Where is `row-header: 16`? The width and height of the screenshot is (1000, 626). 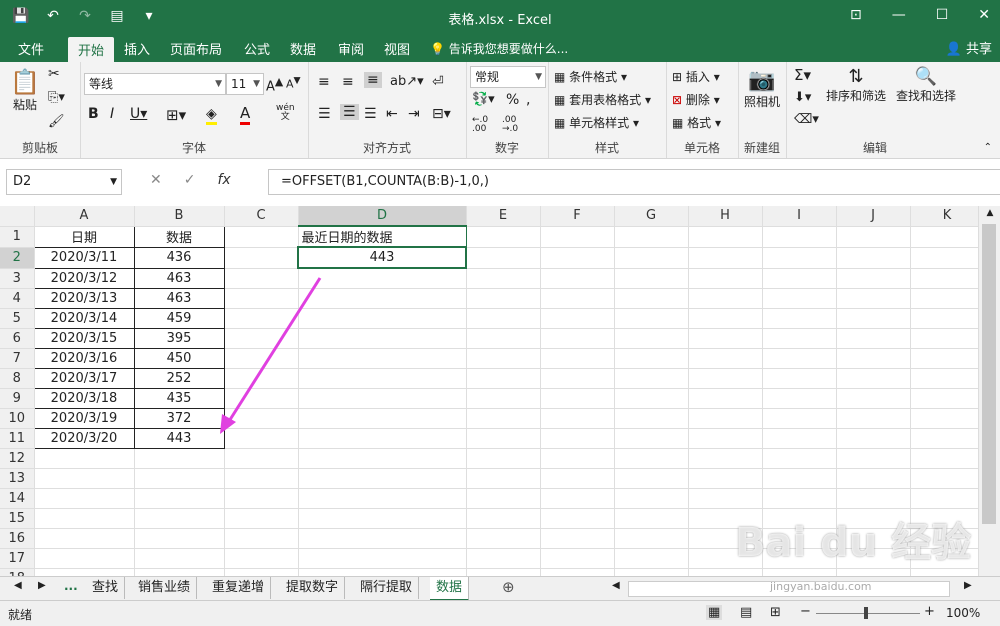
row-header: 16 is located at coordinates (17, 538).